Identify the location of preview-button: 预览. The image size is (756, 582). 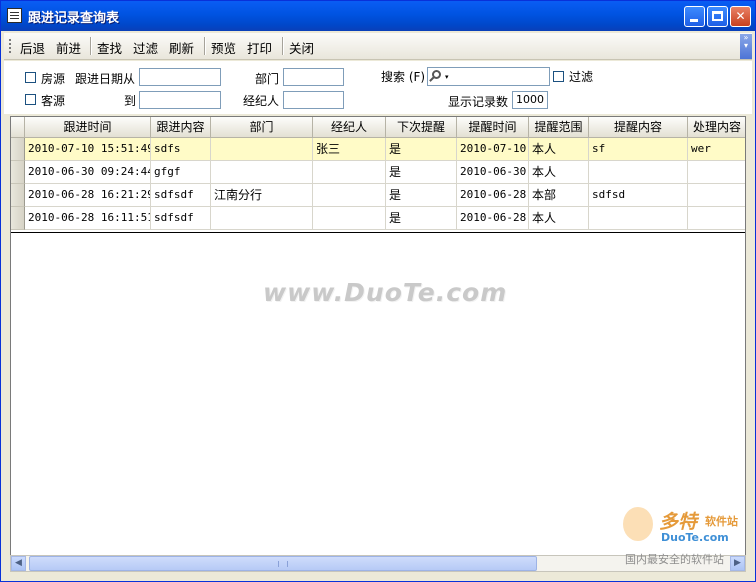
(223, 47).